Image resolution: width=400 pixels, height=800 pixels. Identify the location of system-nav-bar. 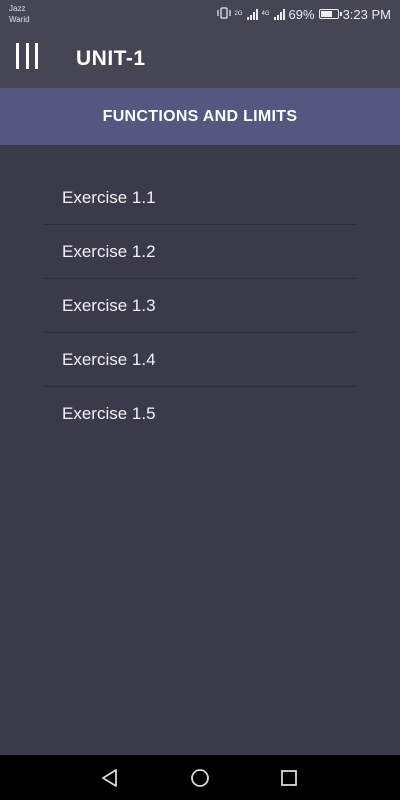
(200, 777).